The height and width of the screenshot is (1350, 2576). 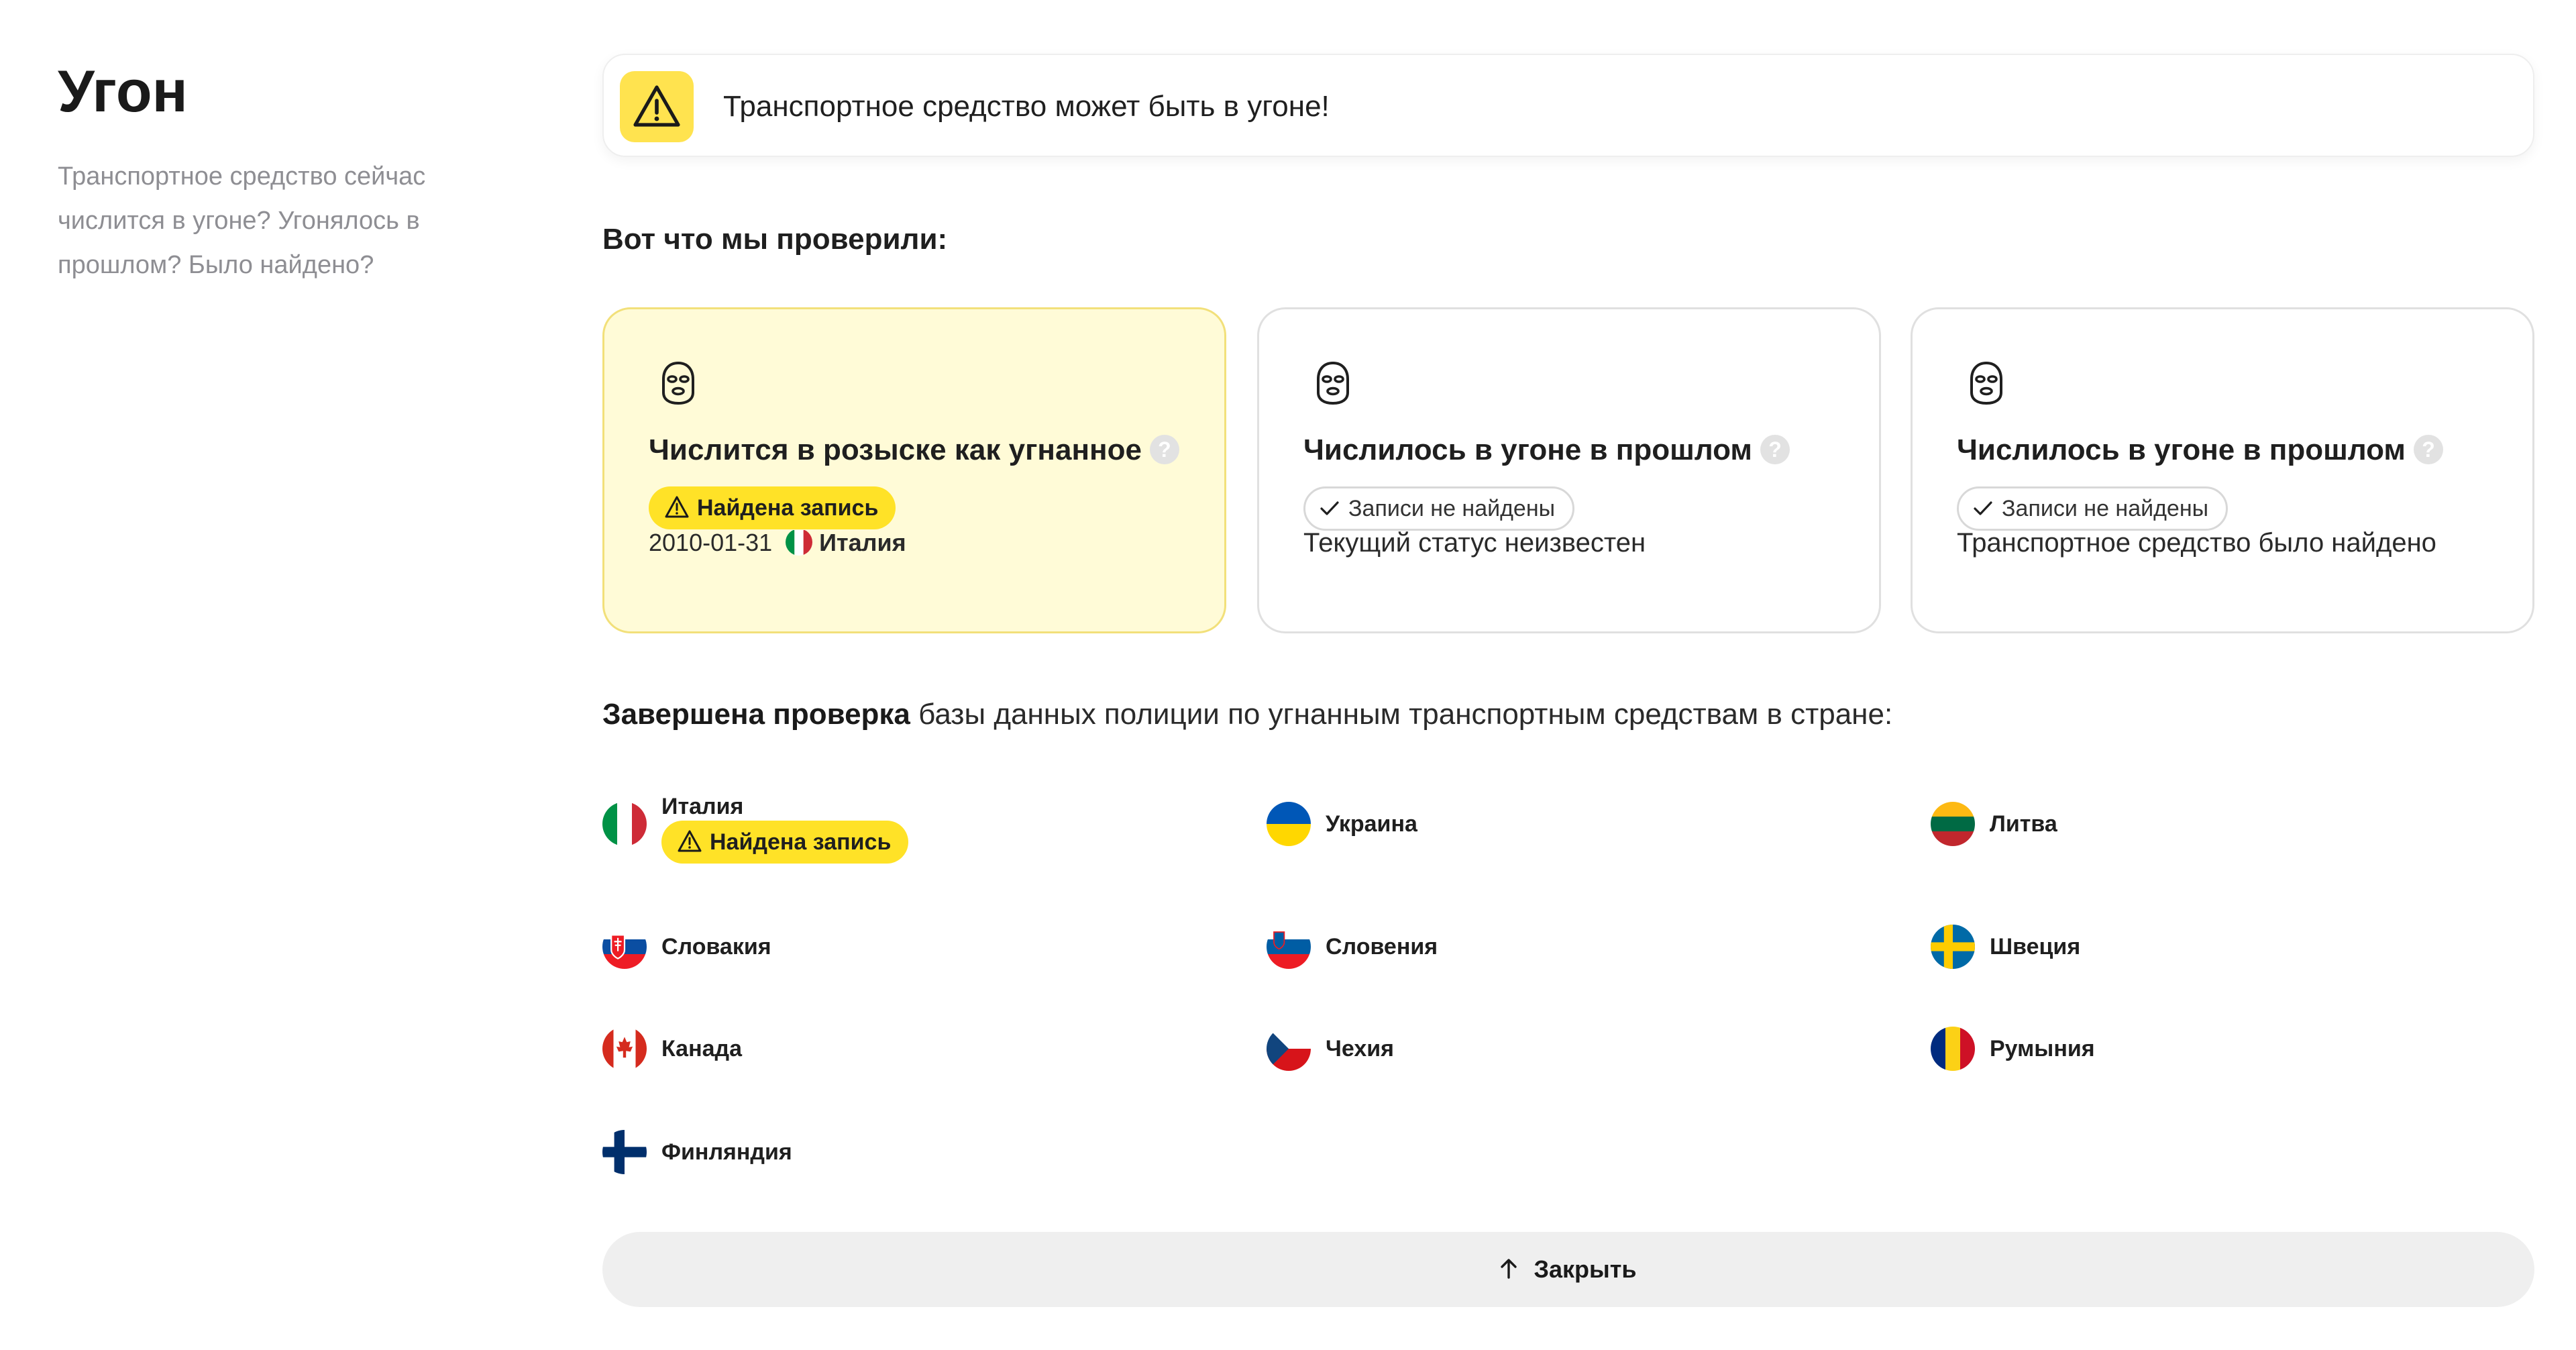 What do you see at coordinates (1953, 1049) in the screenshot?
I see `flag-romania-icon` at bounding box center [1953, 1049].